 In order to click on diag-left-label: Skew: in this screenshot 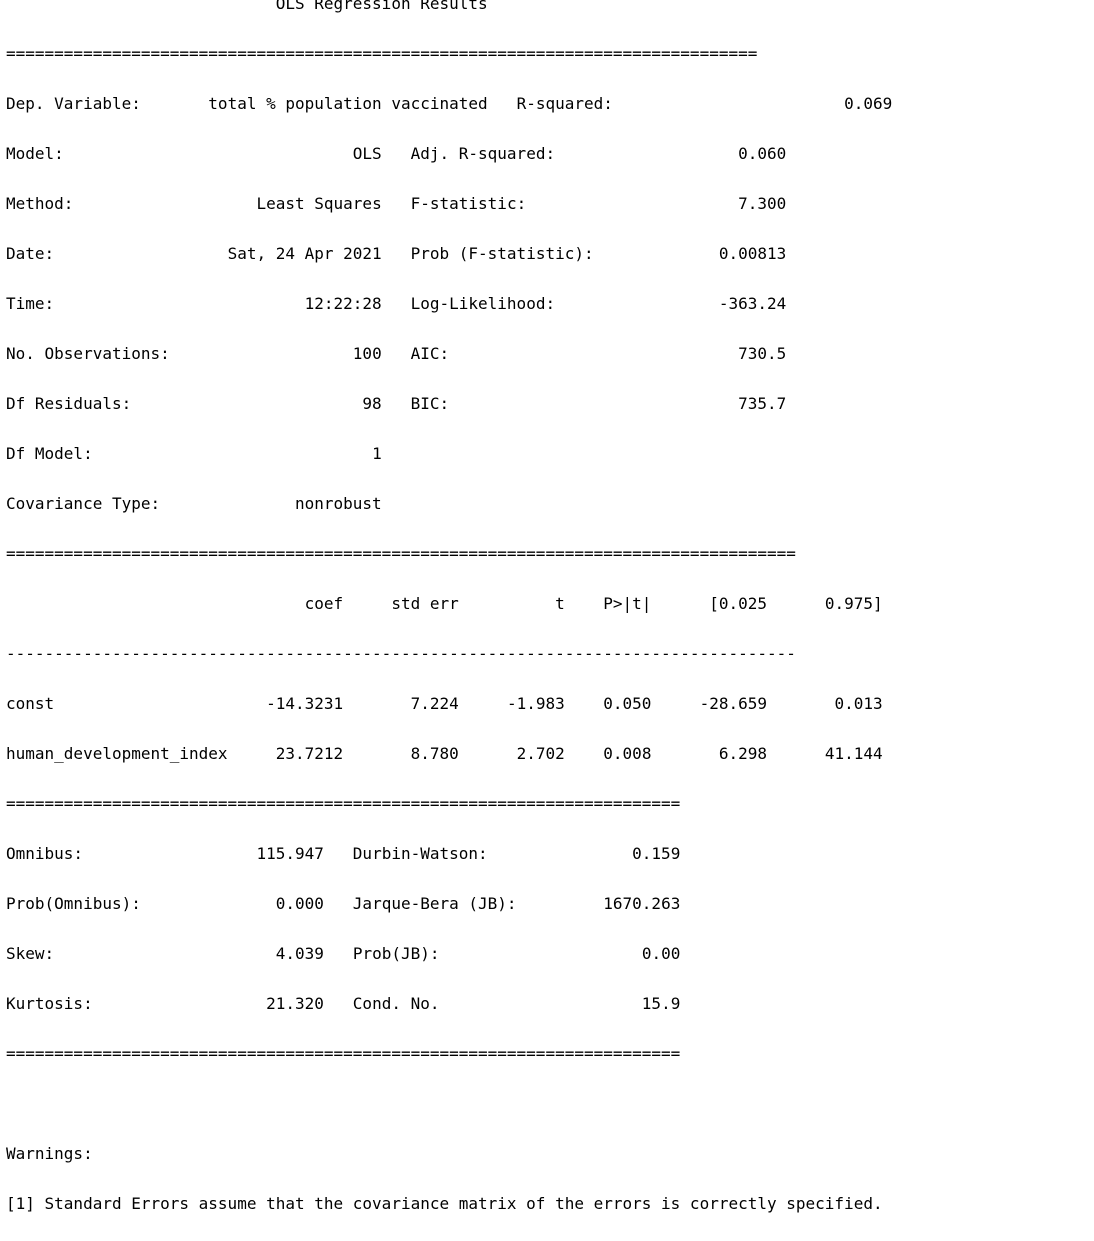, I will do `click(30, 953)`.